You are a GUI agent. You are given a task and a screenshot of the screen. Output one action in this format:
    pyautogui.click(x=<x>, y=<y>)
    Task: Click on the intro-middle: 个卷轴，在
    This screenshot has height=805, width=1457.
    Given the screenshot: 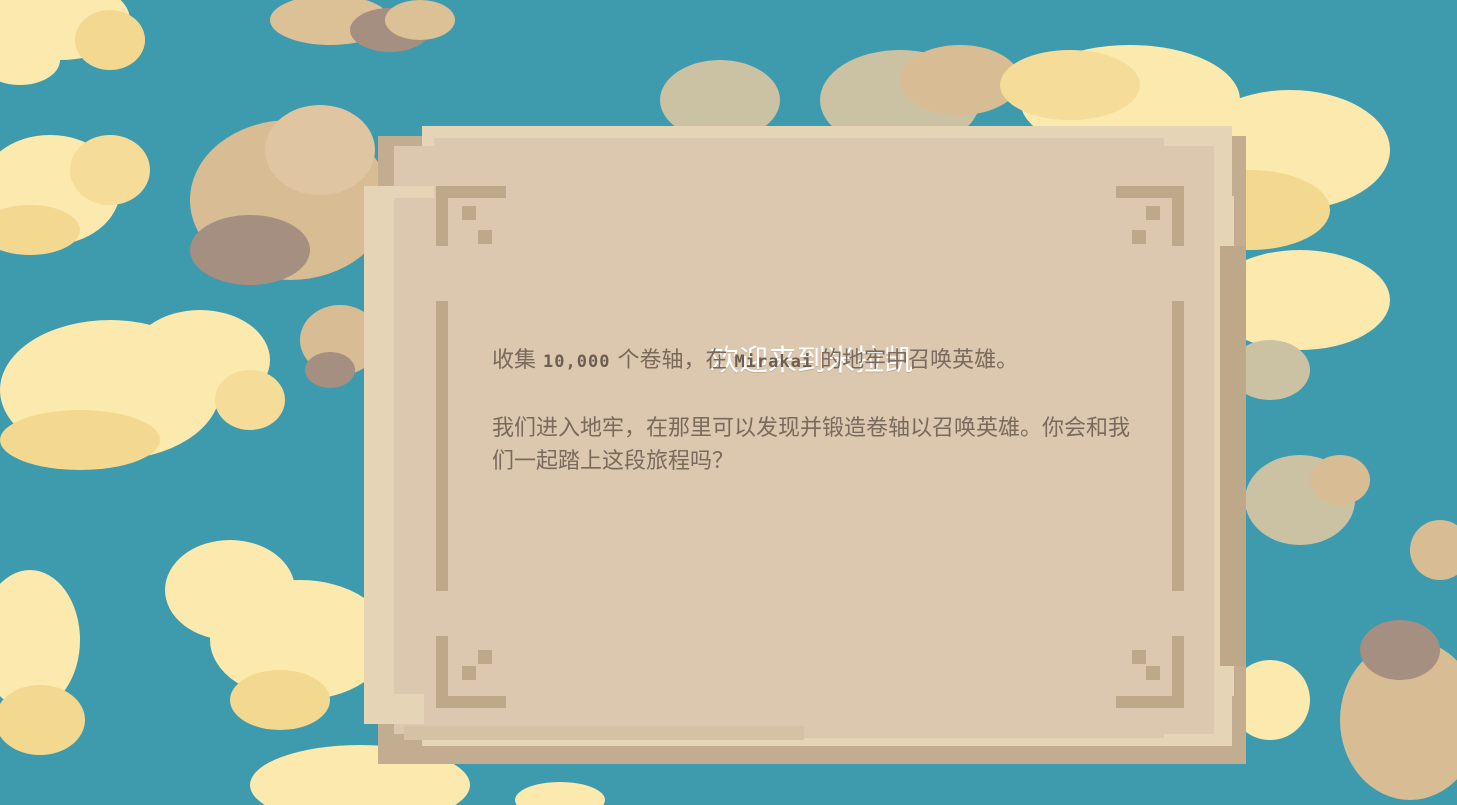 What is the action you would take?
    pyautogui.click(x=672, y=360)
    